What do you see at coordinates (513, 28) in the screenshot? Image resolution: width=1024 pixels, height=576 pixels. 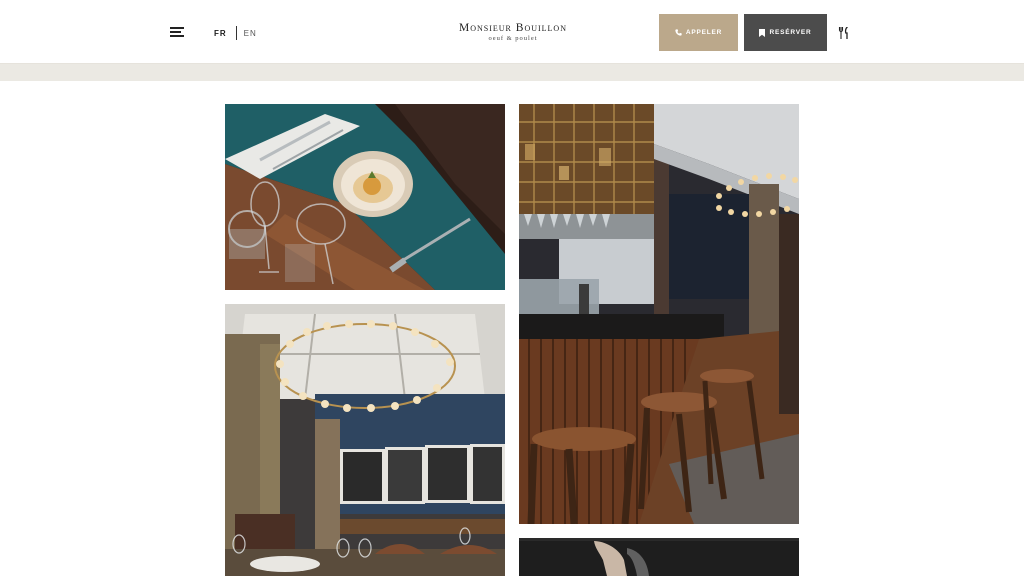 I see `logo-name: Monsieur Bouillon` at bounding box center [513, 28].